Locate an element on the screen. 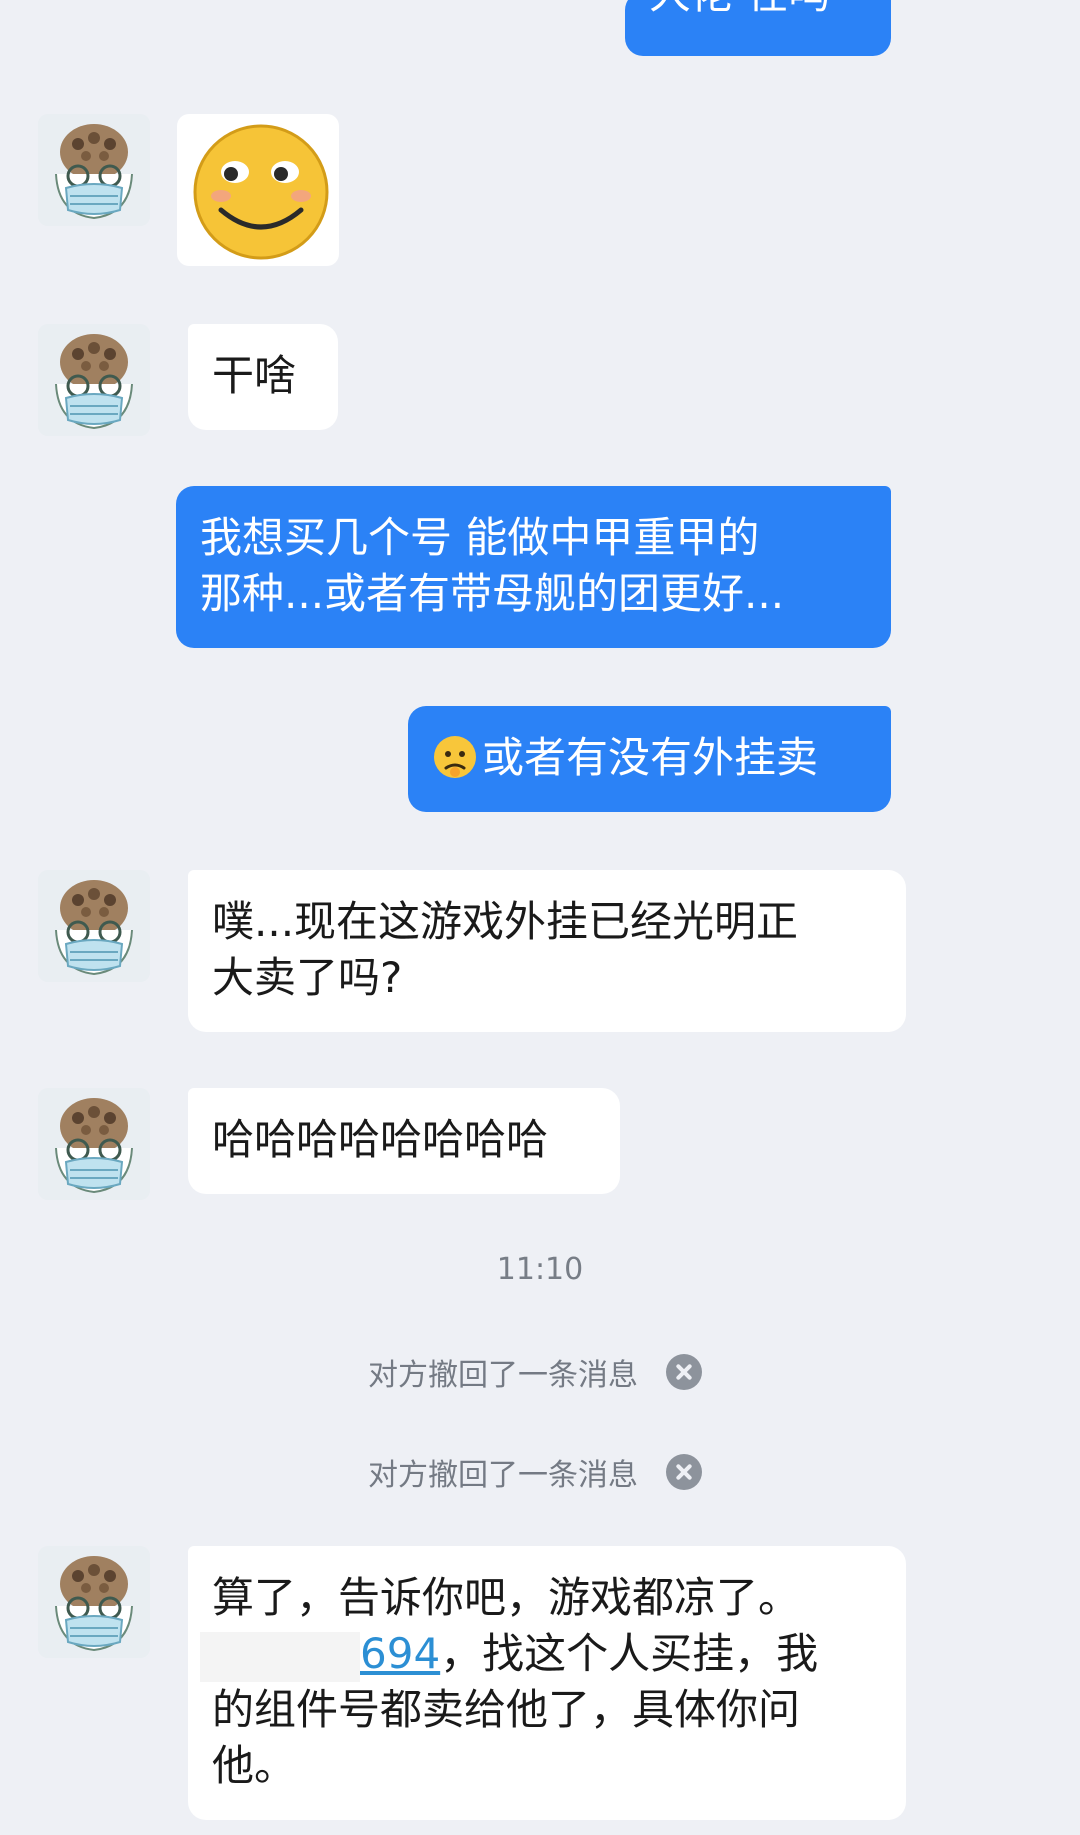 The height and width of the screenshot is (1835, 1080). incoming-message-bubble: 干啥 is located at coordinates (263, 377).